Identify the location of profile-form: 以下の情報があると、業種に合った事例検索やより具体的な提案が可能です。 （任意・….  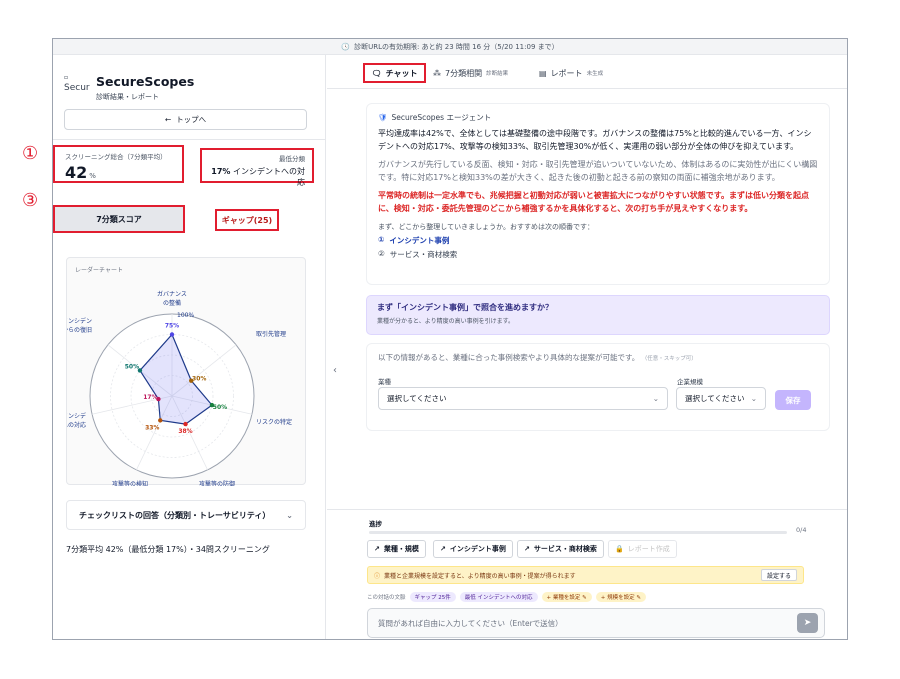
(598, 387).